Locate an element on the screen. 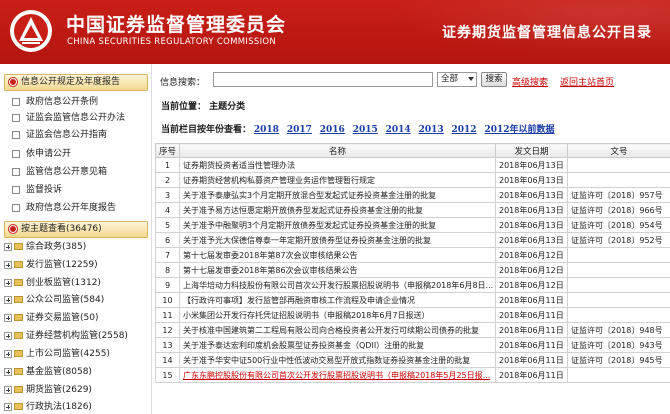 The image size is (670, 414). sidebar-item: 证监会监管信息公开办法 is located at coordinates (68, 118).